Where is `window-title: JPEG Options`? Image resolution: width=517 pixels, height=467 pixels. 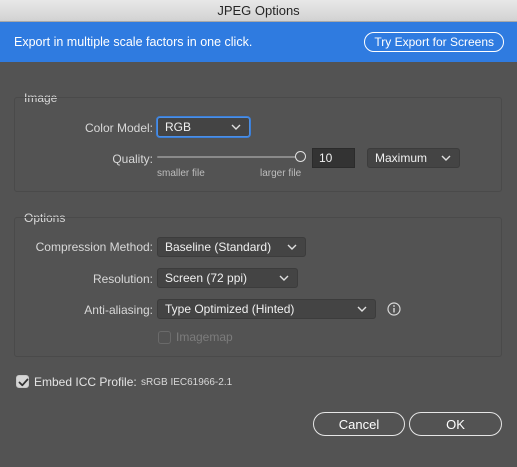
window-title: JPEG Options is located at coordinates (258, 10).